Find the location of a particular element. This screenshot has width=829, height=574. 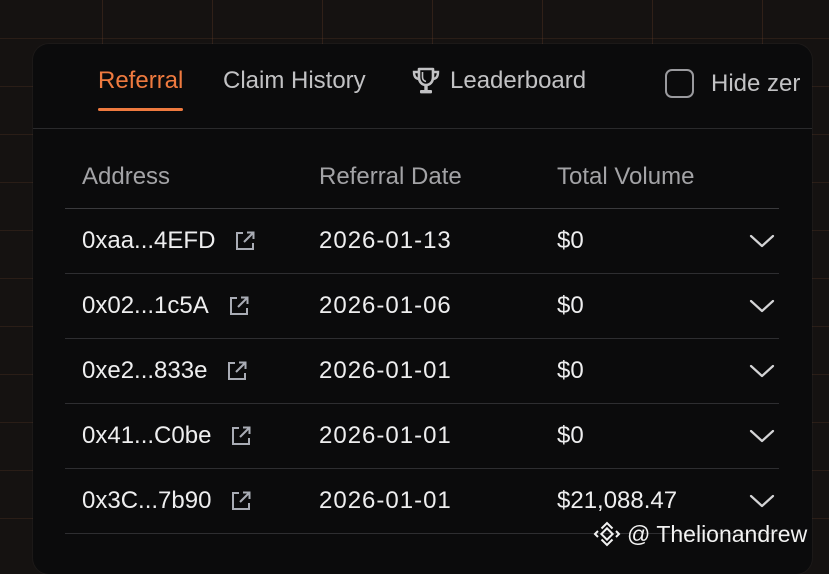

tab-claim-history: Claim History is located at coordinates (294, 81).